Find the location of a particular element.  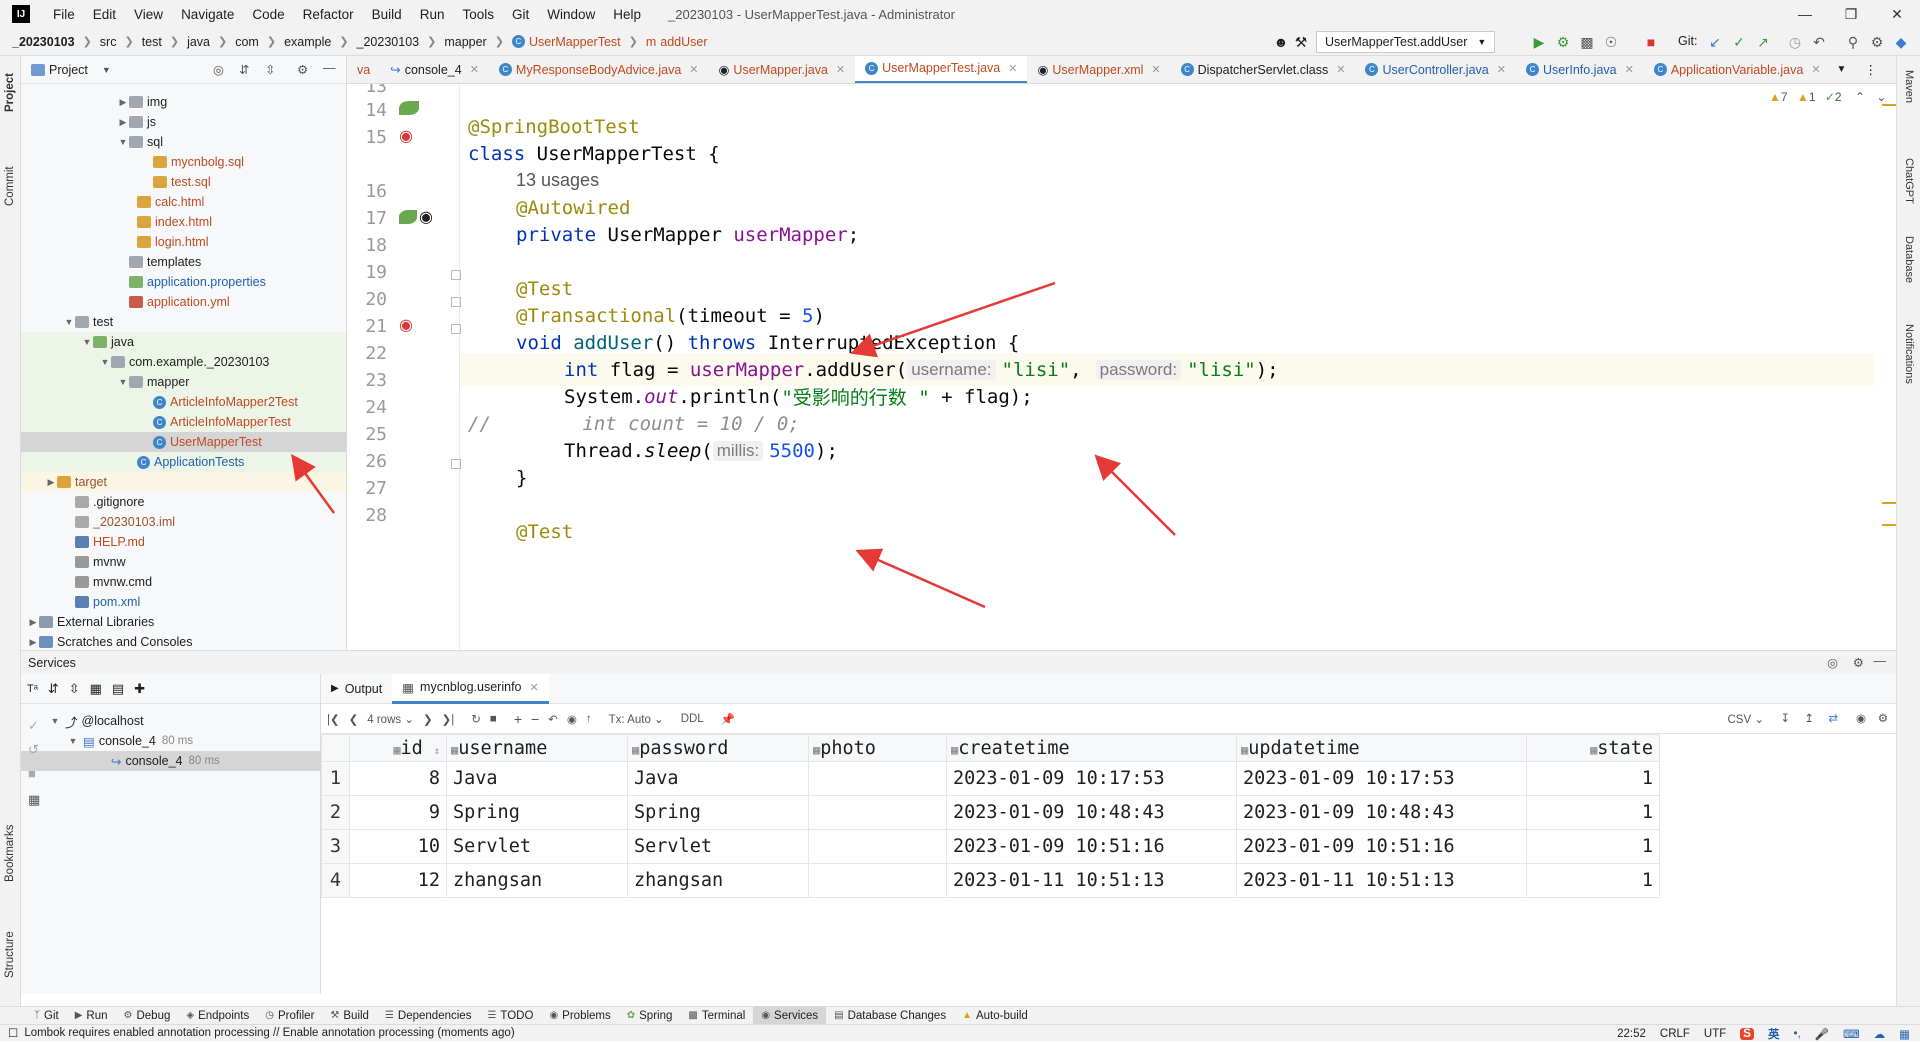

expand-all-icon: ⇵ is located at coordinates (244, 69).